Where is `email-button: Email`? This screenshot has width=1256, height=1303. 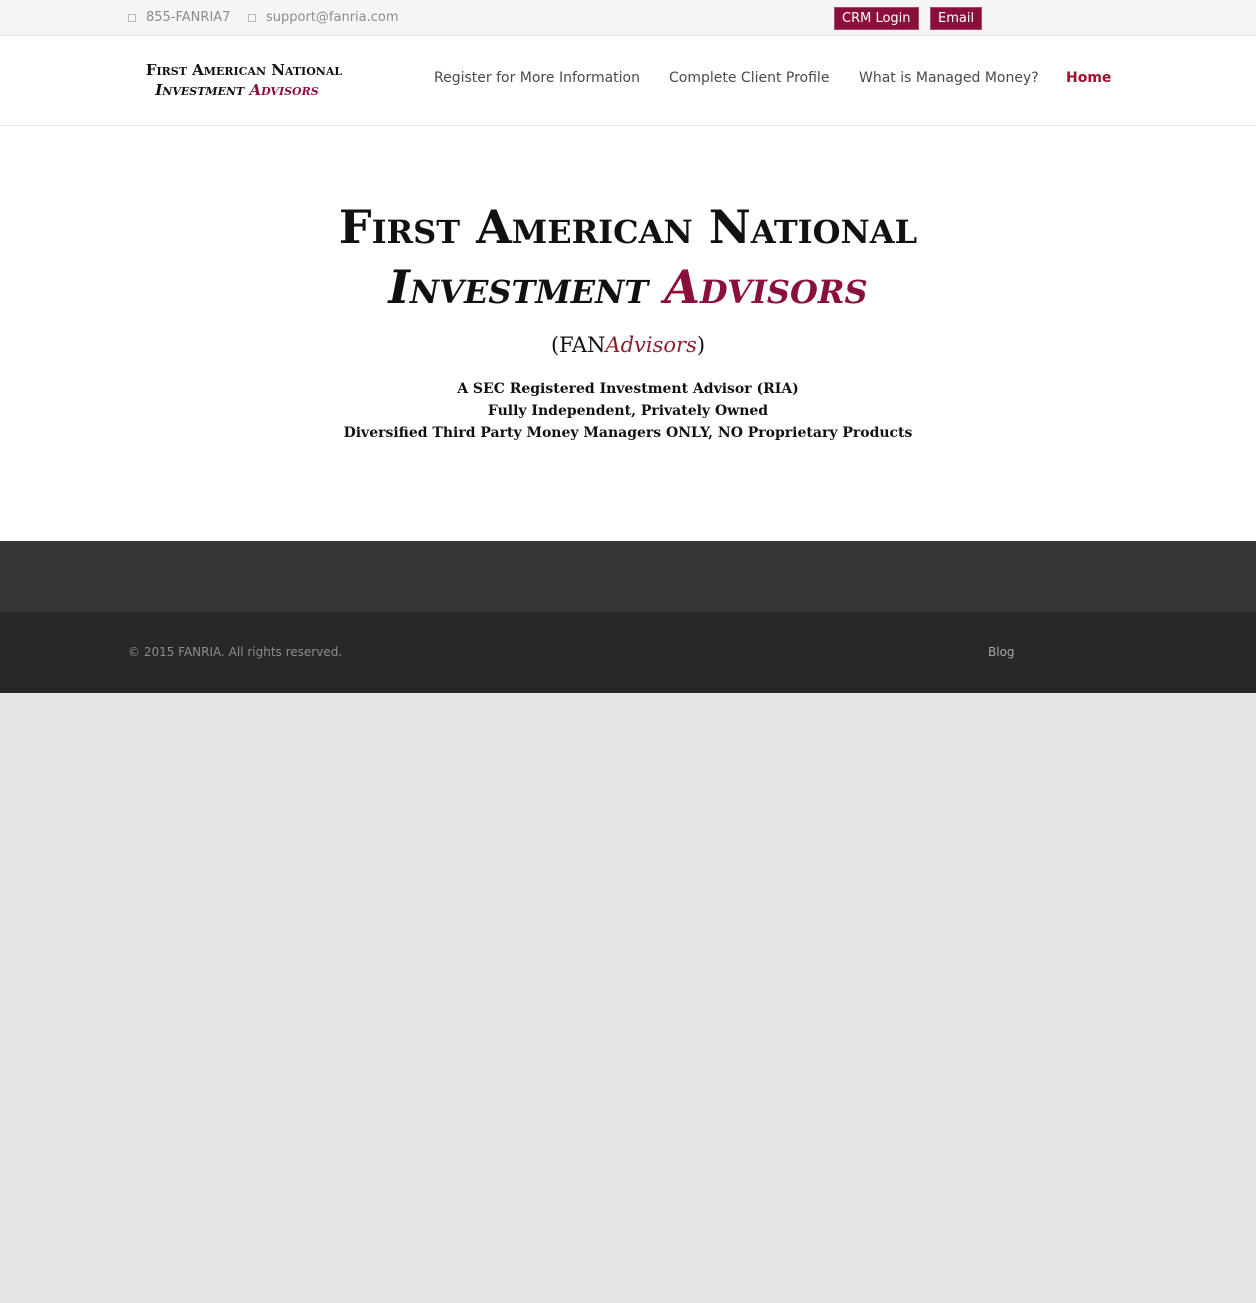
email-button: Email is located at coordinates (956, 18).